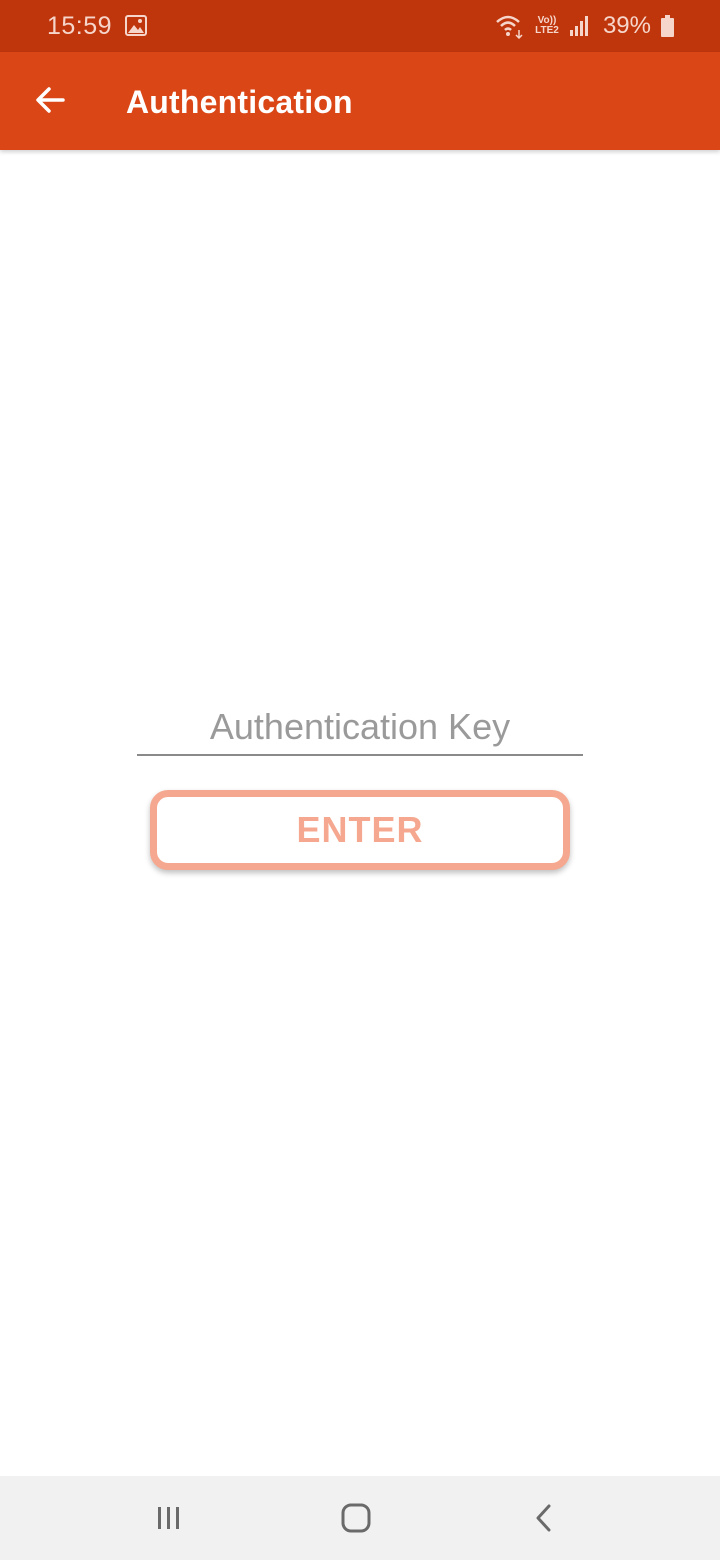 The image size is (720, 1560). I want to click on arrow-left-icon, so click(50, 100).